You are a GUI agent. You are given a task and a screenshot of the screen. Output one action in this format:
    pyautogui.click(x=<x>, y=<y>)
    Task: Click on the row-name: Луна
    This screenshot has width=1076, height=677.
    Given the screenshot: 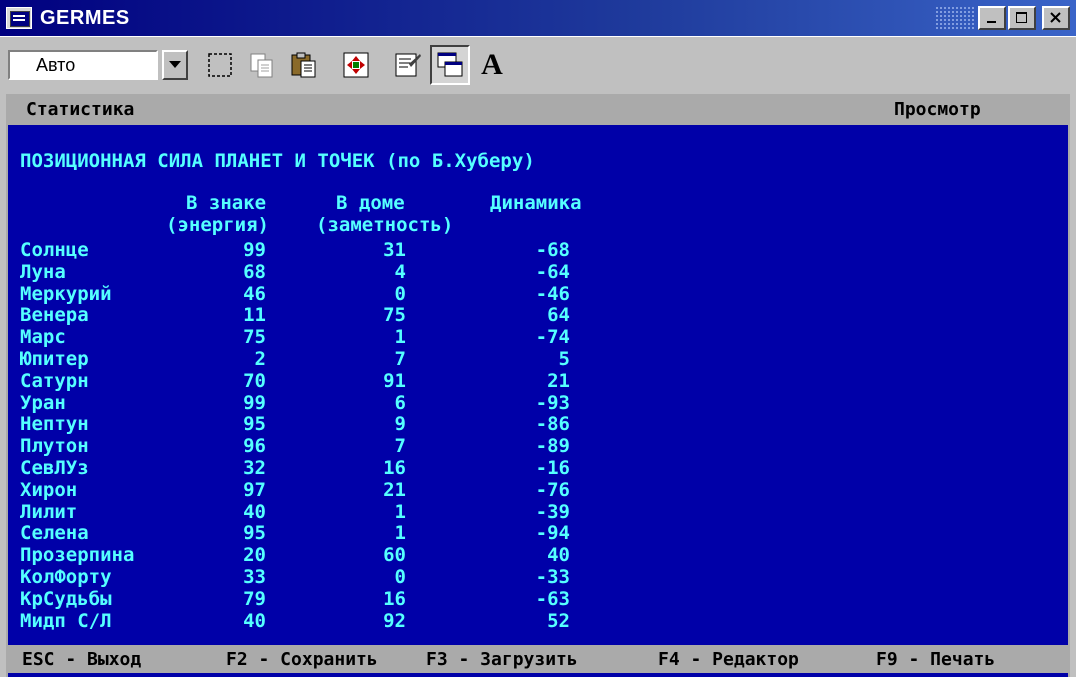 What is the action you would take?
    pyautogui.click(x=43, y=271)
    